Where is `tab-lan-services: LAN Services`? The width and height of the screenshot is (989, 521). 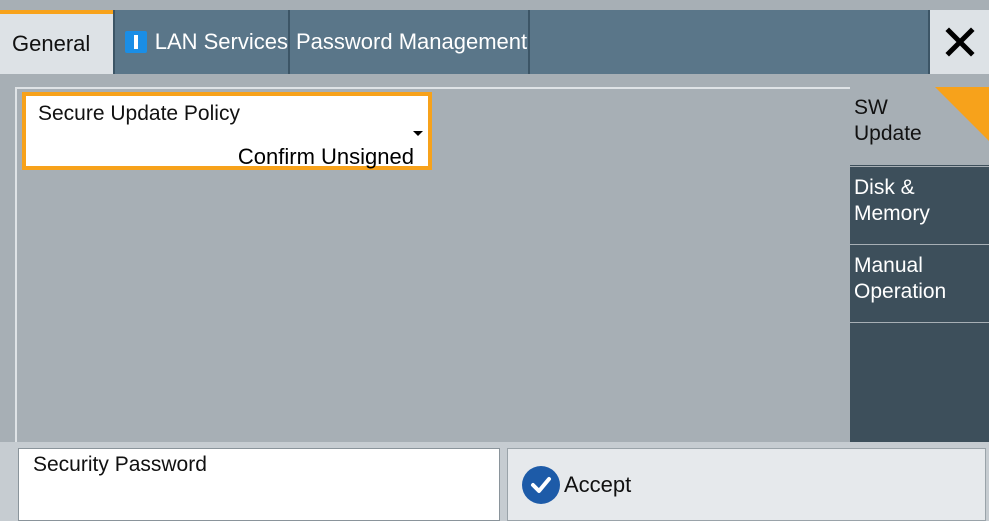 tab-lan-services: LAN Services is located at coordinates (200, 42).